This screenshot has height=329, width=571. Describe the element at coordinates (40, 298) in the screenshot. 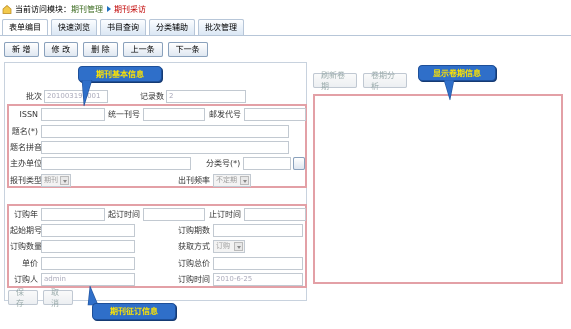

I see `bottom-actions: 保 存 取 消` at that location.